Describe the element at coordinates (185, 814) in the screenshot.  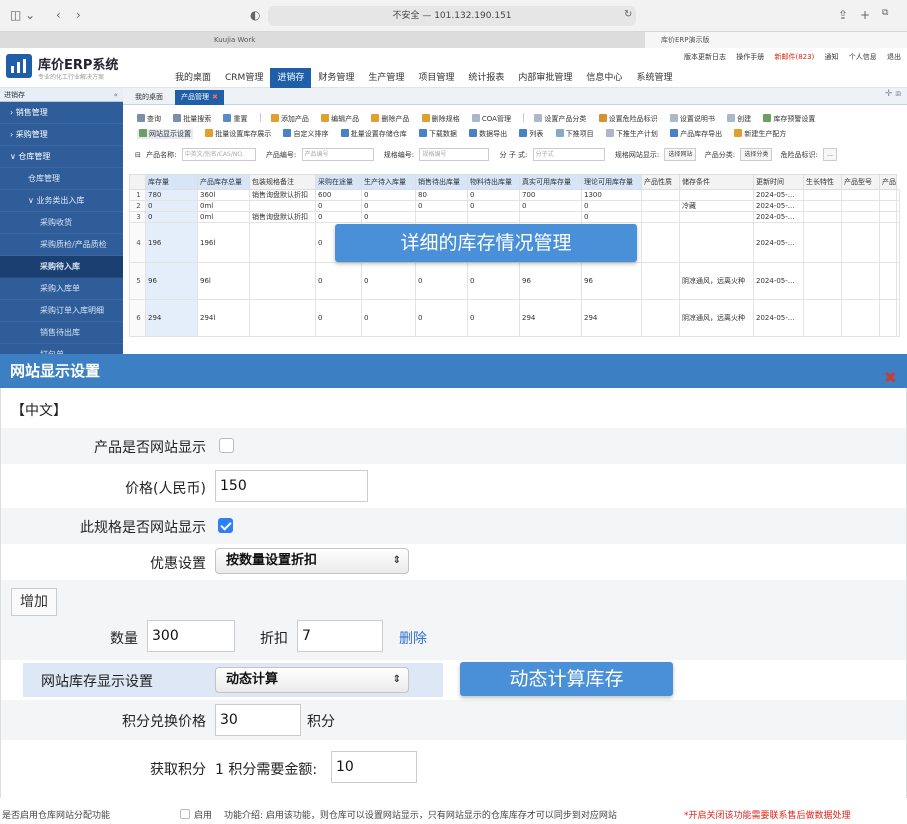
I see `enable-checkbox` at that location.